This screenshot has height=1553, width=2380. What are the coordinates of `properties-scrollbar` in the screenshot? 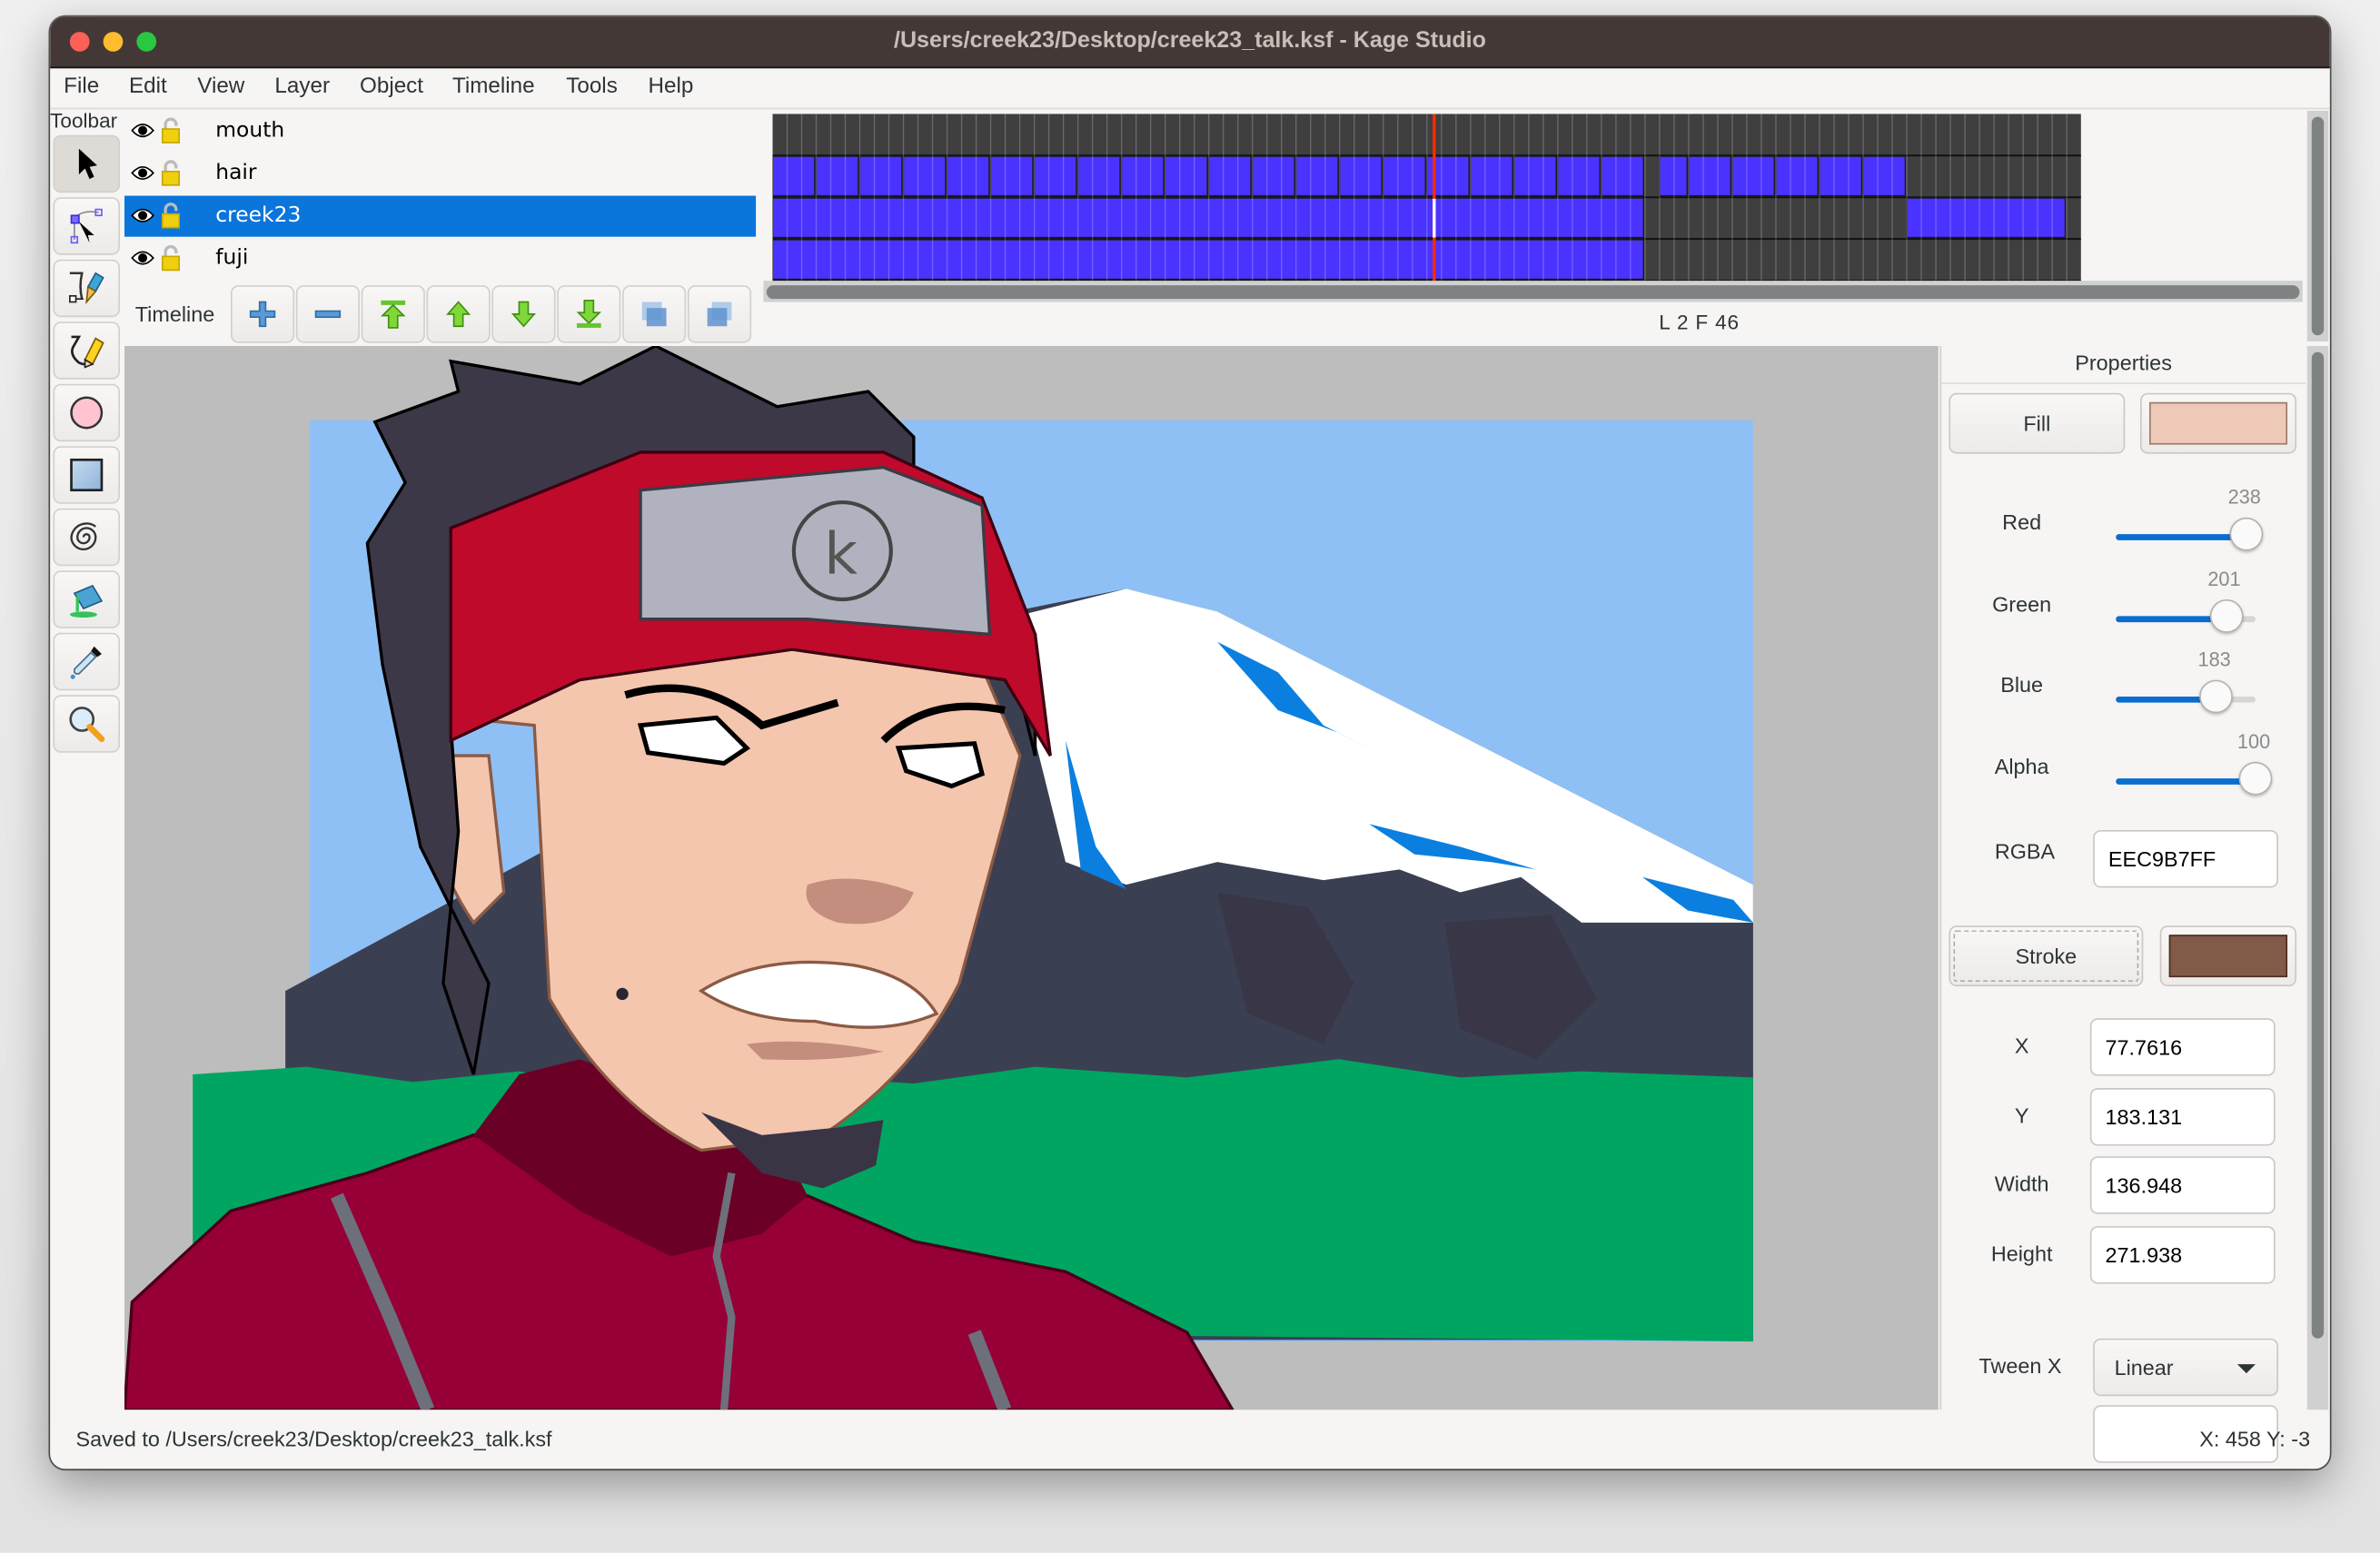 It's located at (2317, 877).